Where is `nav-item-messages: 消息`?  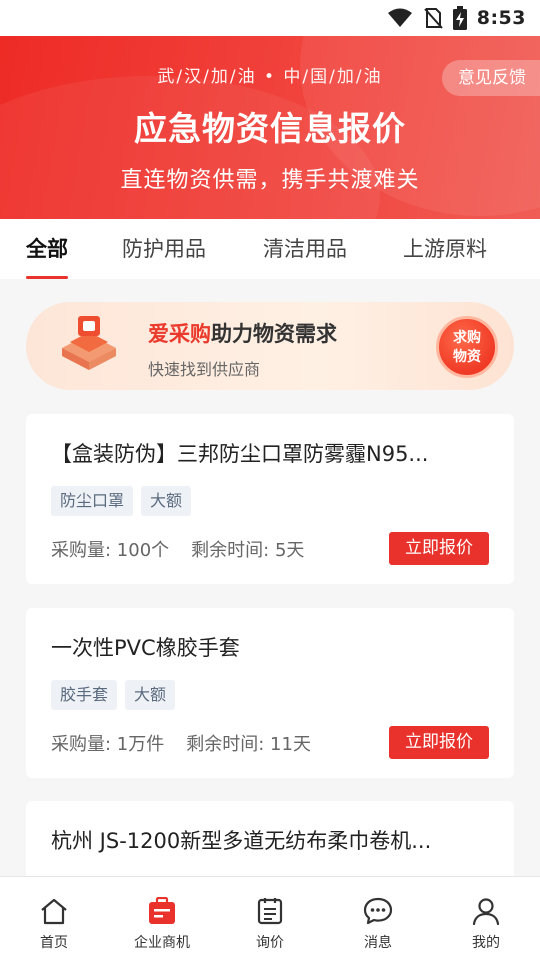 nav-item-messages: 消息 is located at coordinates (378, 918).